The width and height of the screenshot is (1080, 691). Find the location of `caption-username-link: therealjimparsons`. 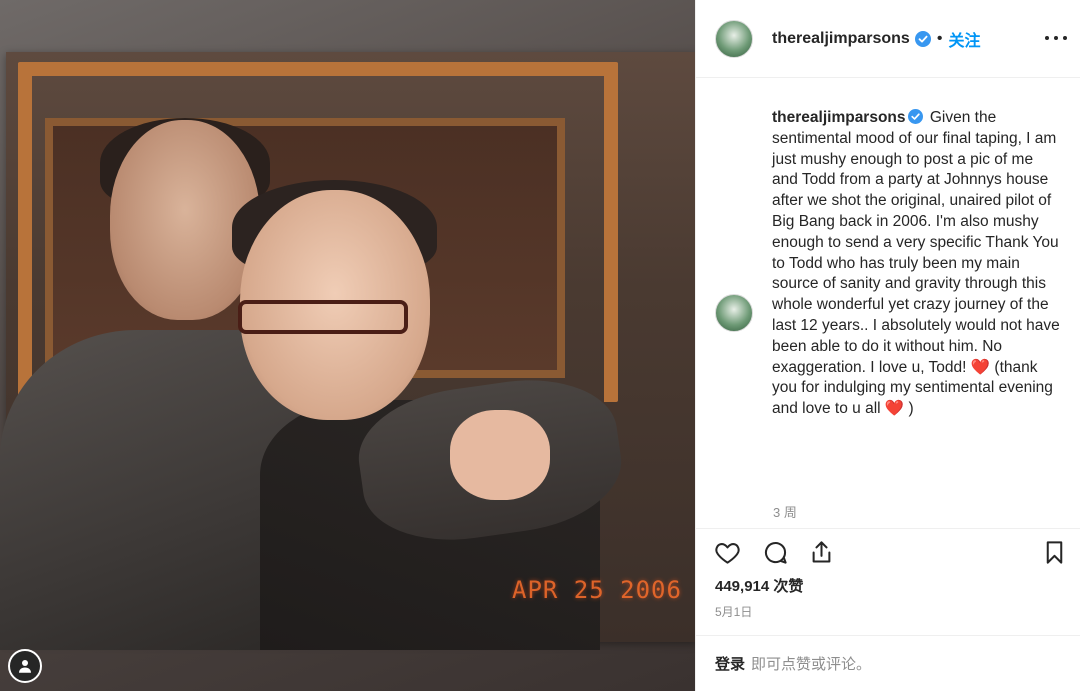

caption-username-link: therealjimparsons is located at coordinates (839, 117).